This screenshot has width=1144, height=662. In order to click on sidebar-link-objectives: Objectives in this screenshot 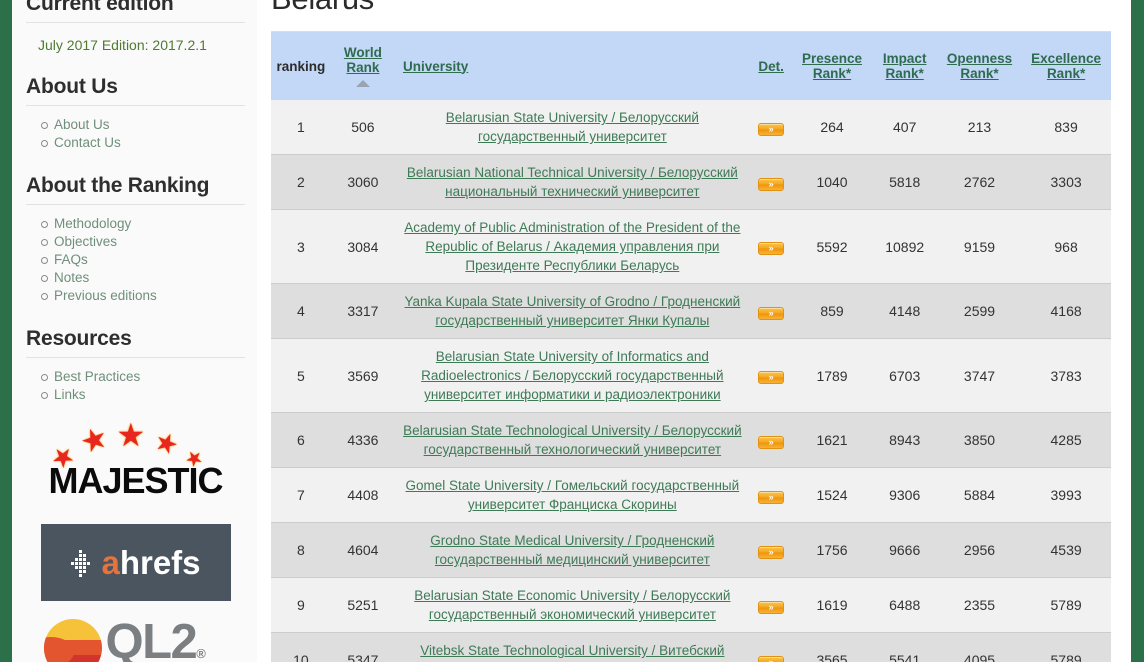, I will do `click(85, 241)`.